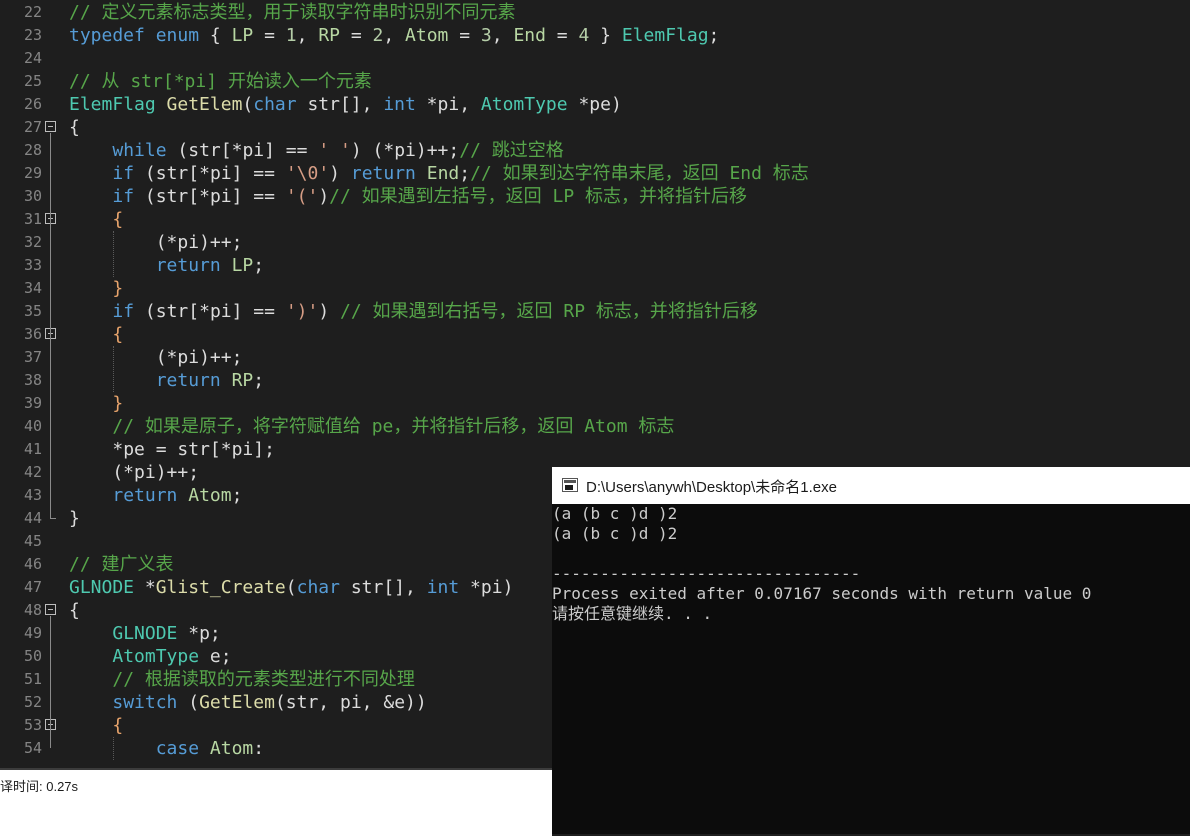 The image size is (1190, 836). I want to click on code-line: 27 {, so click(595, 127).